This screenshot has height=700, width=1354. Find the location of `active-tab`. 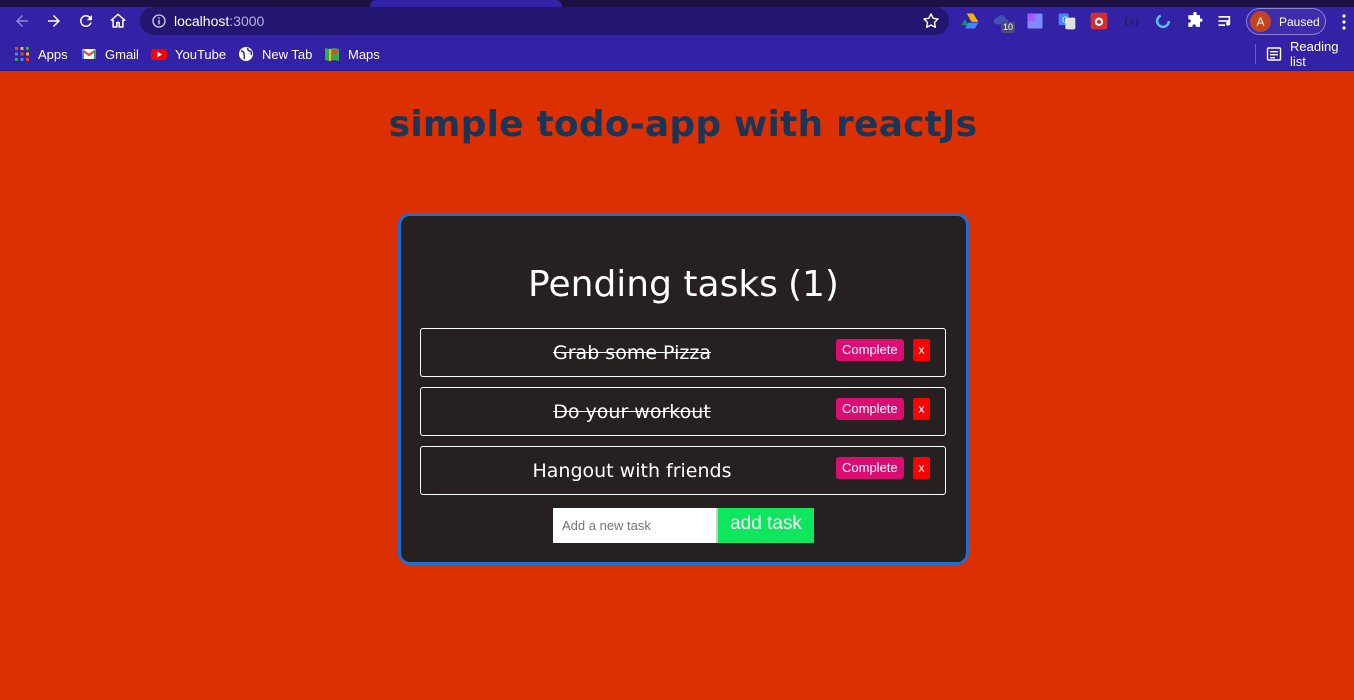

active-tab is located at coordinates (466, 3).